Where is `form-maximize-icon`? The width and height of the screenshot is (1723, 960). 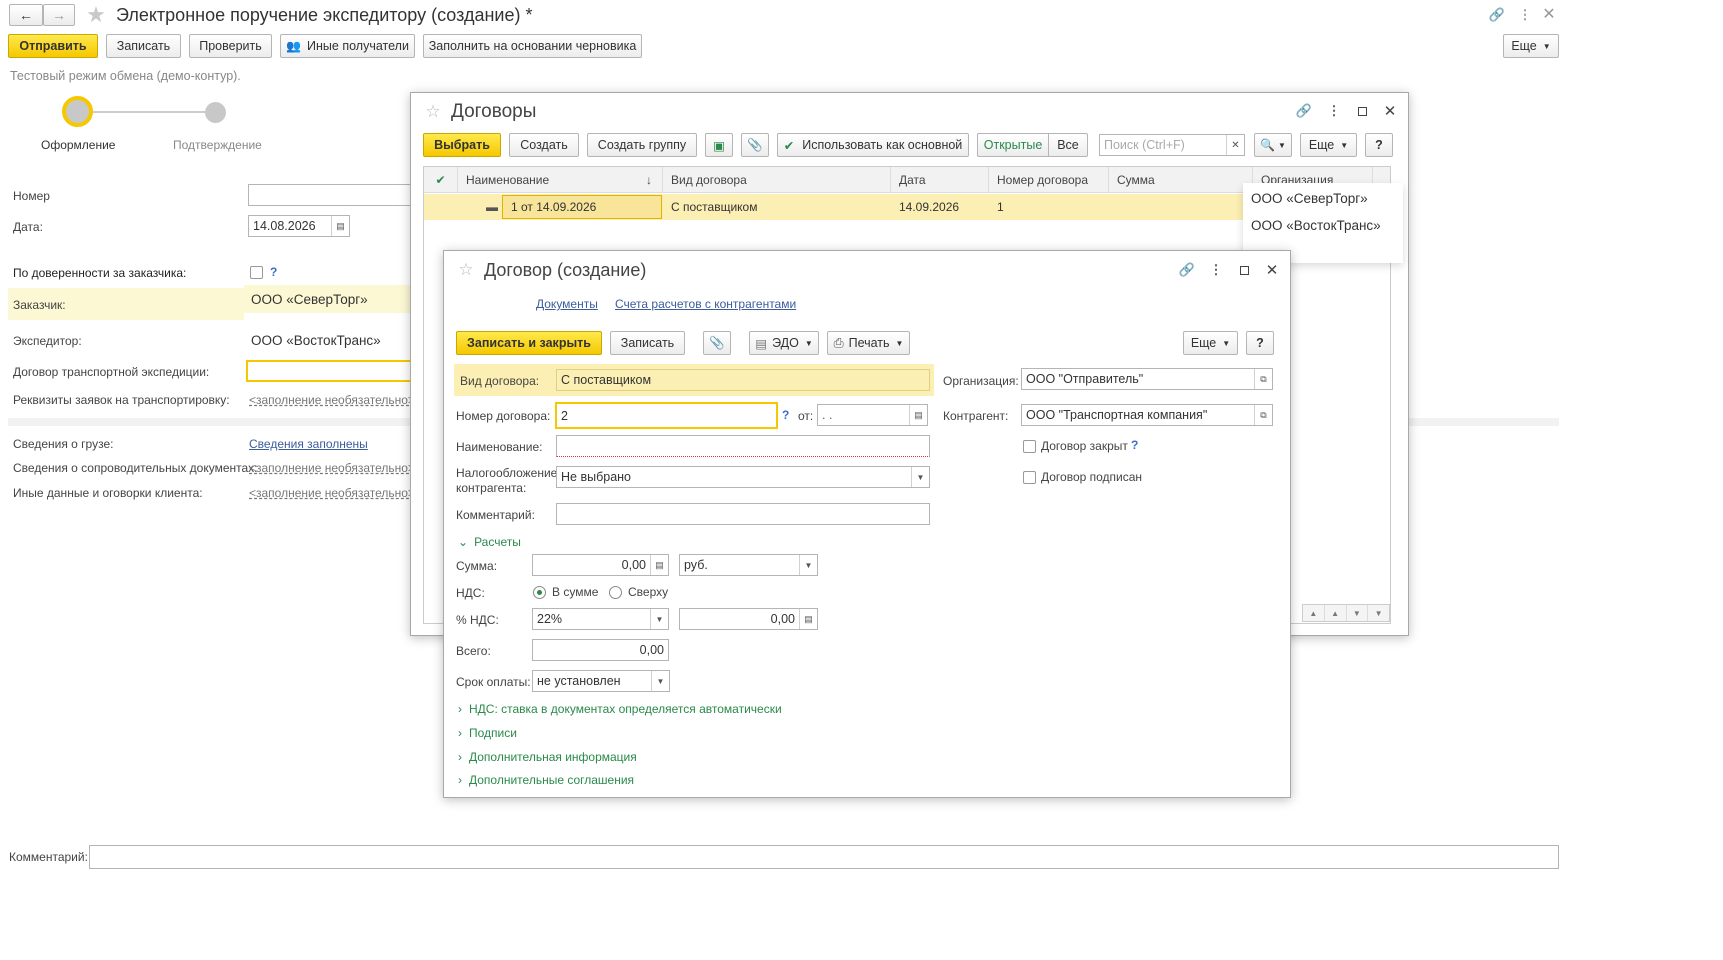 form-maximize-icon is located at coordinates (1244, 270).